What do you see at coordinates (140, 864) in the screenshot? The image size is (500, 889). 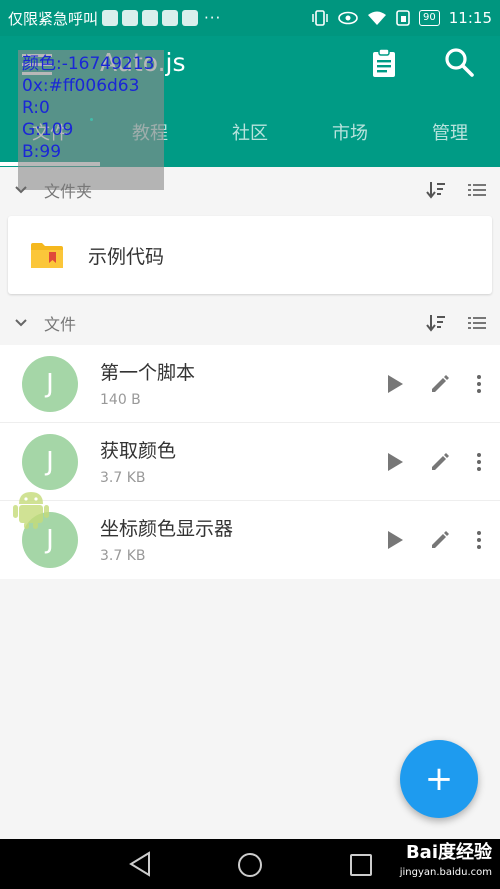 I see `back-icon` at bounding box center [140, 864].